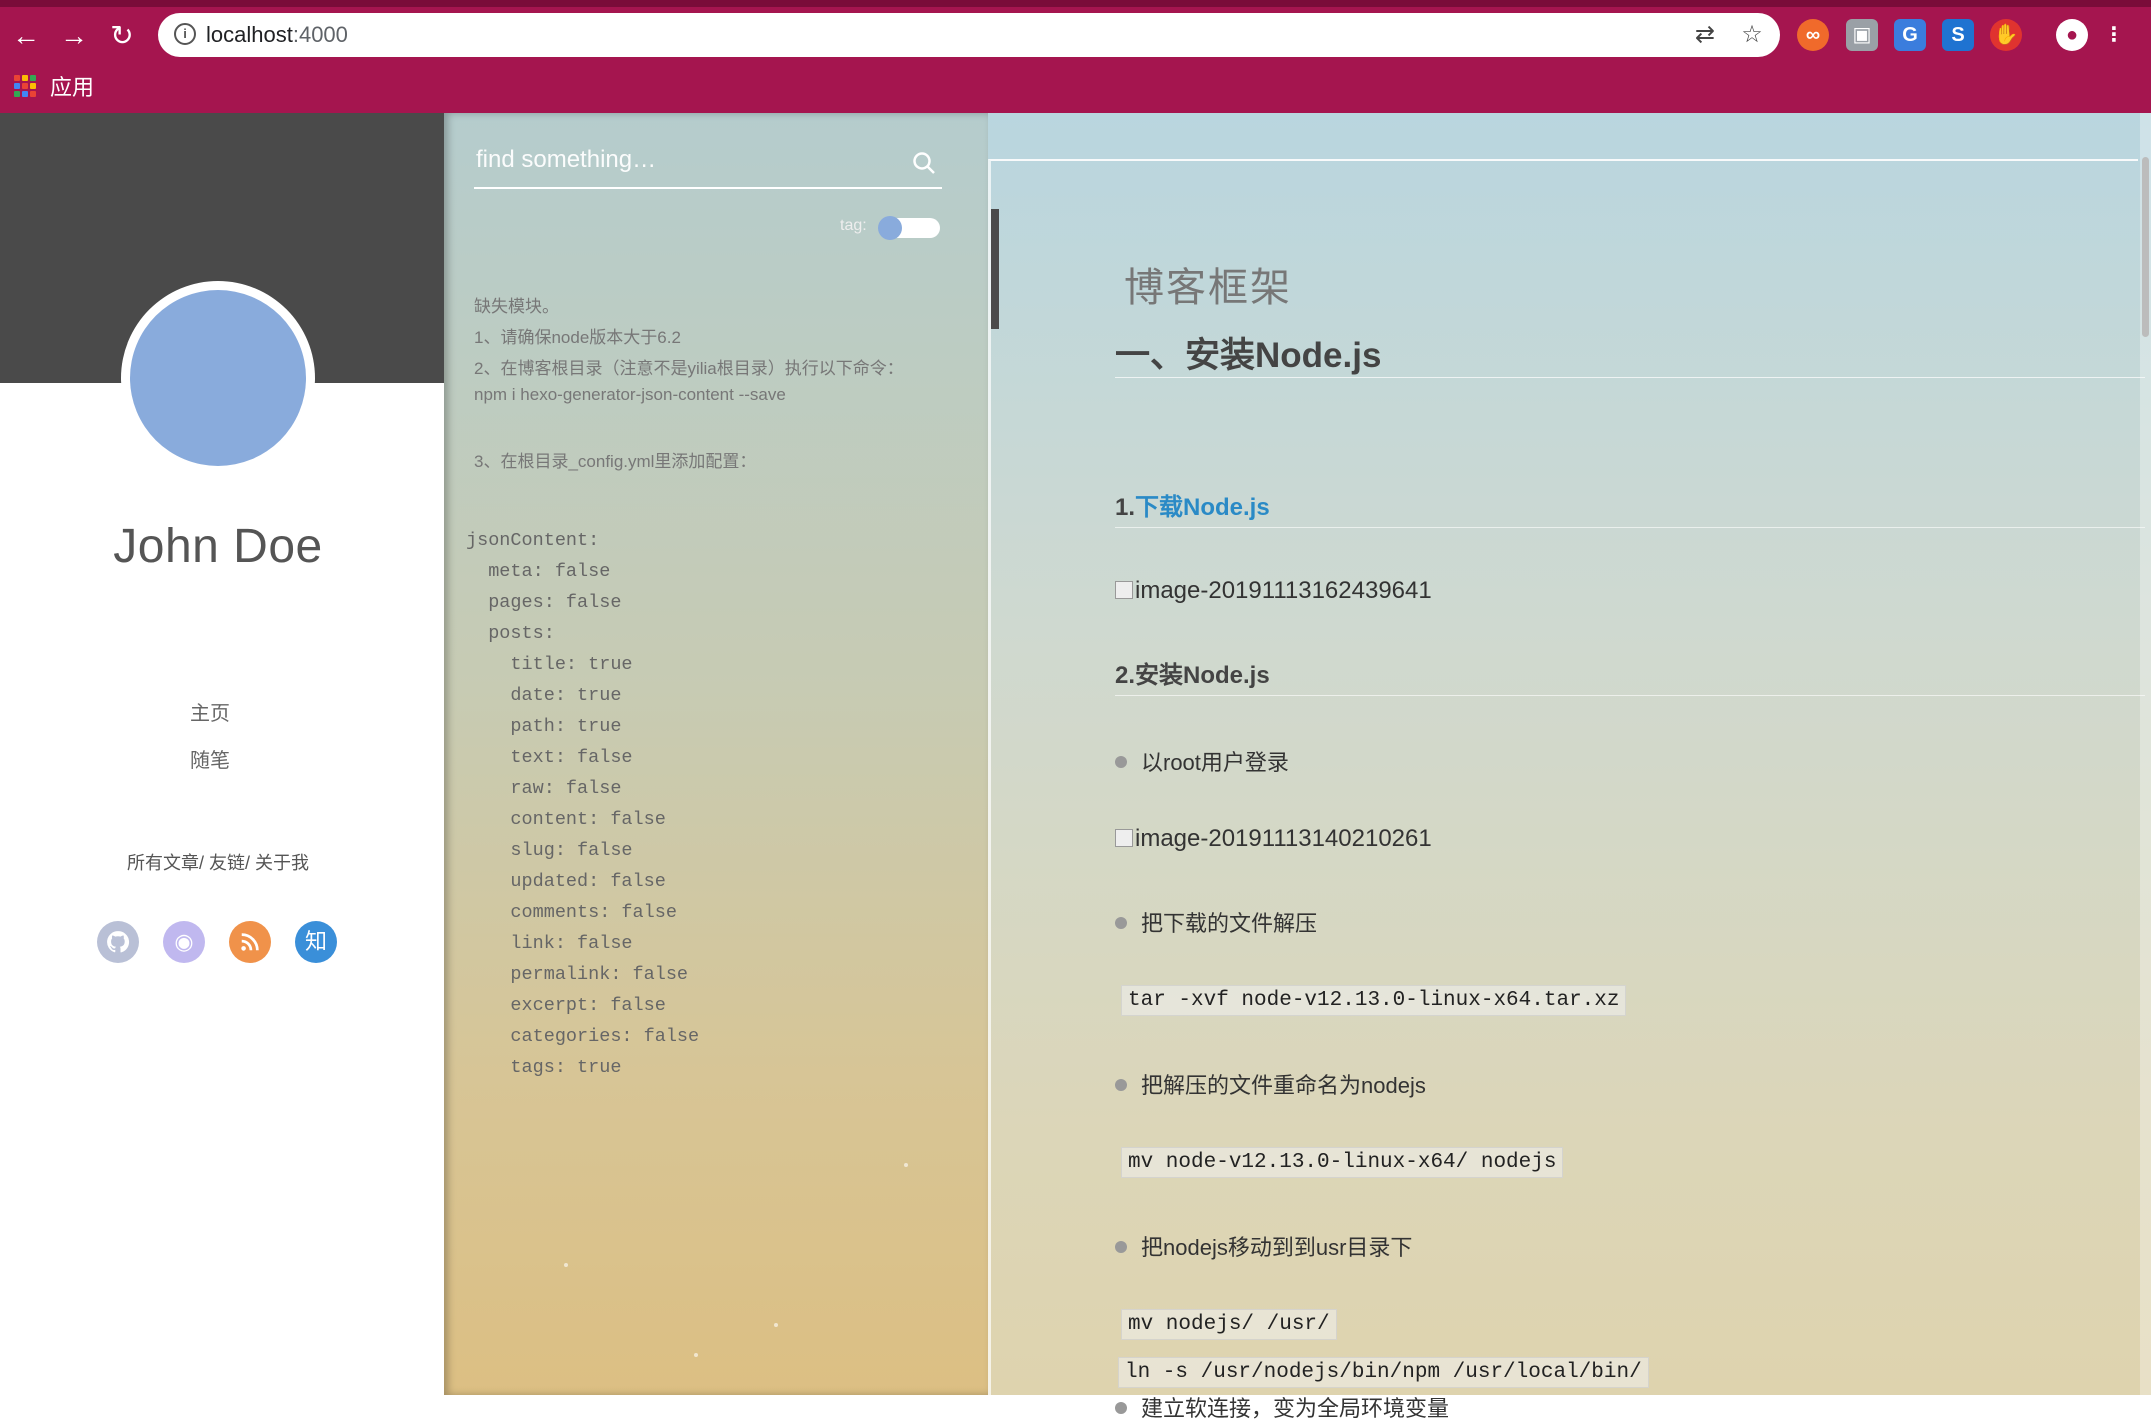 This screenshot has width=2151, height=1423. I want to click on menu-item-essays: 随笔, so click(210, 758).